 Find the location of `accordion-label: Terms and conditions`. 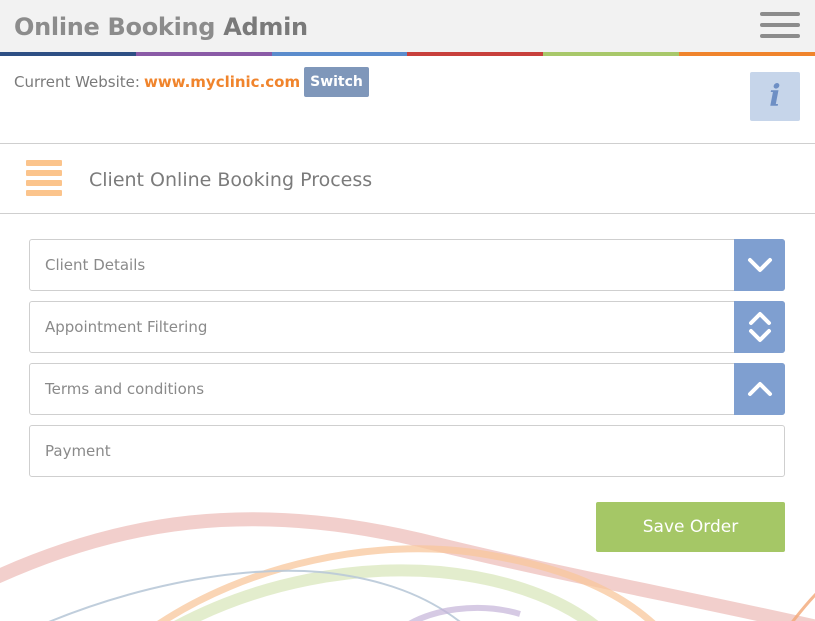

accordion-label: Terms and conditions is located at coordinates (125, 389).